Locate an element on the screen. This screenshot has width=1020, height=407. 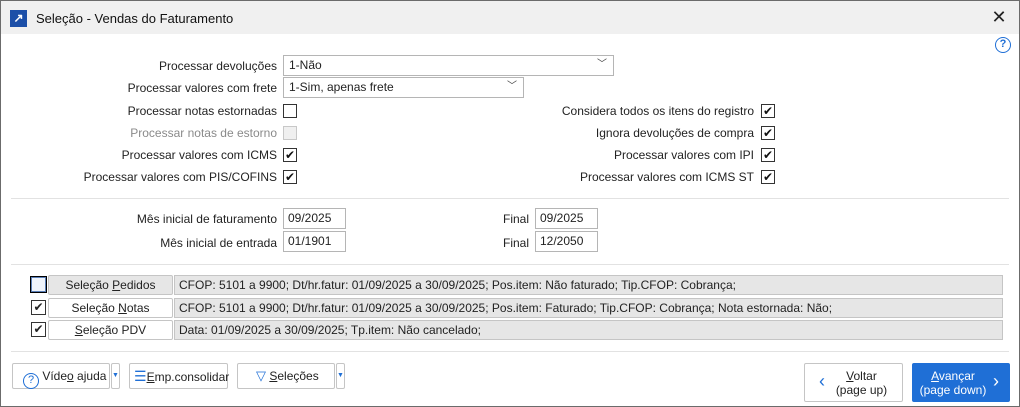
label-part: mp.consolidar is located at coordinates (192, 377).